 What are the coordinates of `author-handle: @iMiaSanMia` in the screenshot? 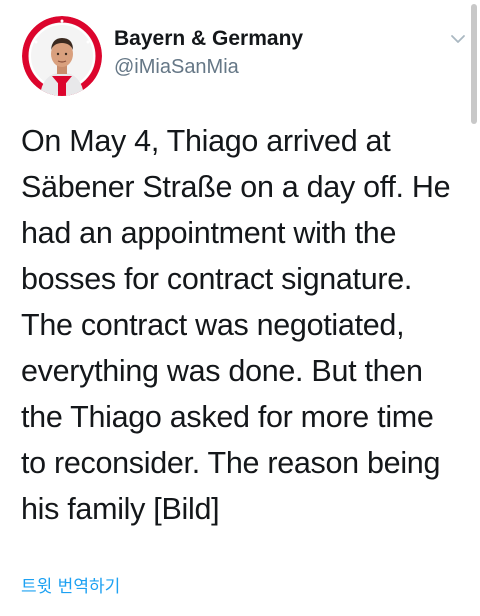 It's located at (208, 67).